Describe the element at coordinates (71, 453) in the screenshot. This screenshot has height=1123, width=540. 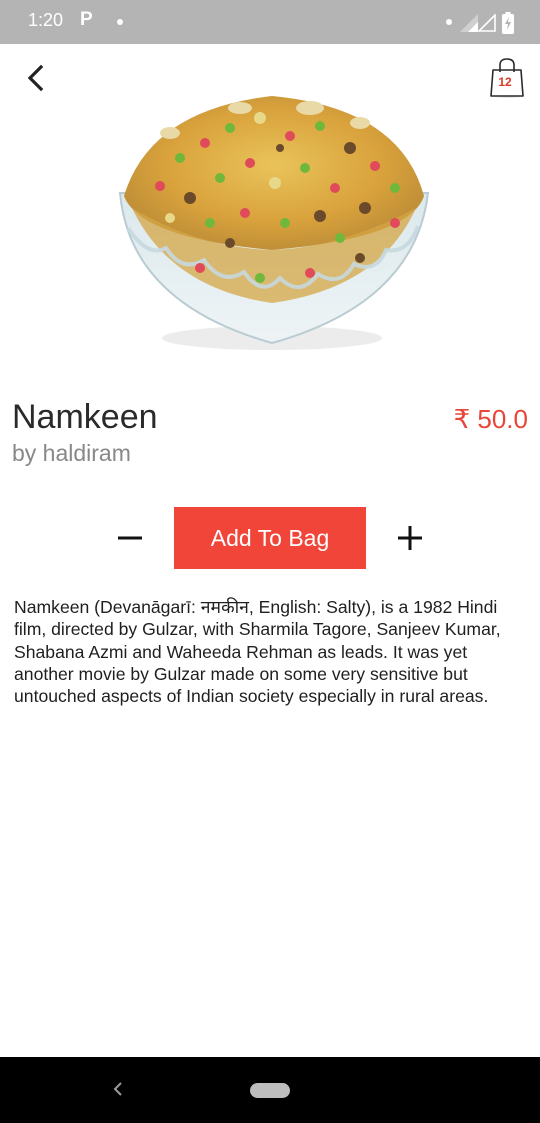
I see `product-brand: by haldiram` at that location.